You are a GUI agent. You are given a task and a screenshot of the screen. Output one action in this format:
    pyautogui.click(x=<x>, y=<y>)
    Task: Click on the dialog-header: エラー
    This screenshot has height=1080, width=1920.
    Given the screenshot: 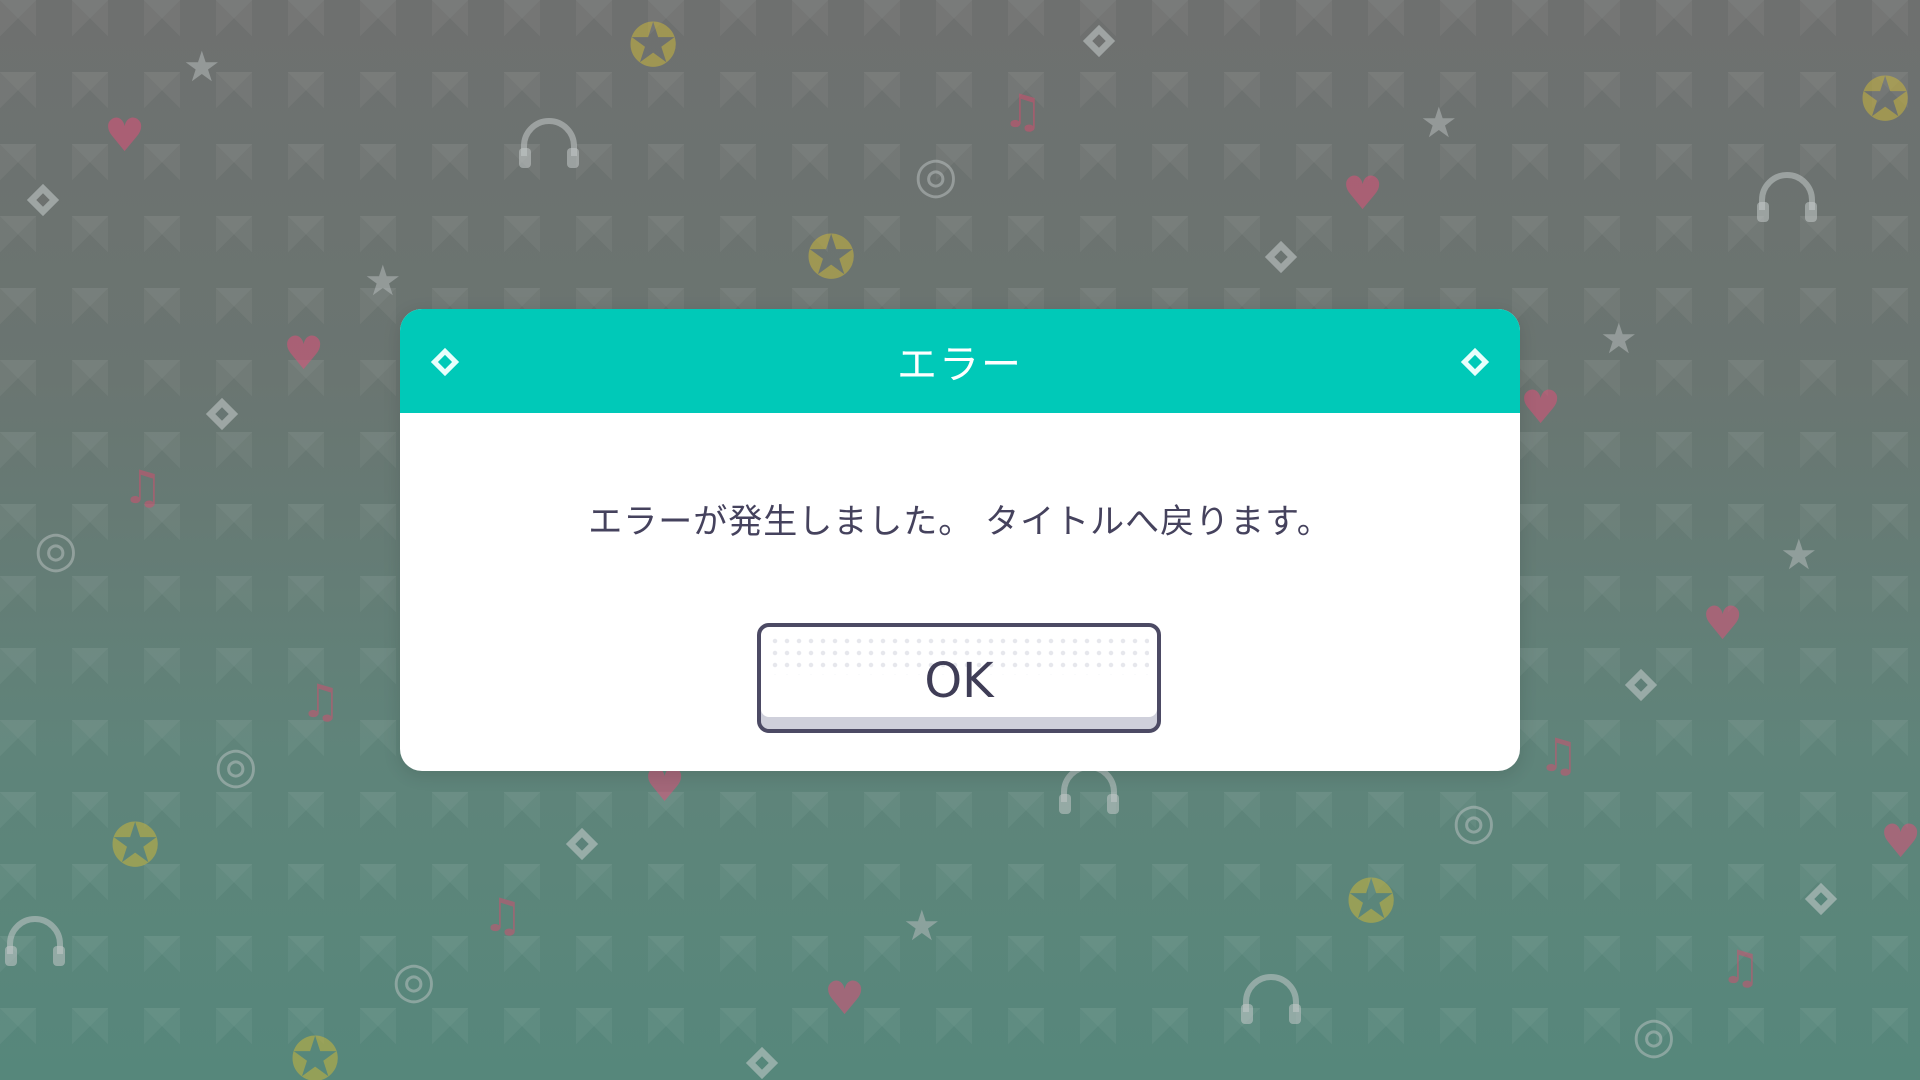 What is the action you would take?
    pyautogui.click(x=960, y=361)
    